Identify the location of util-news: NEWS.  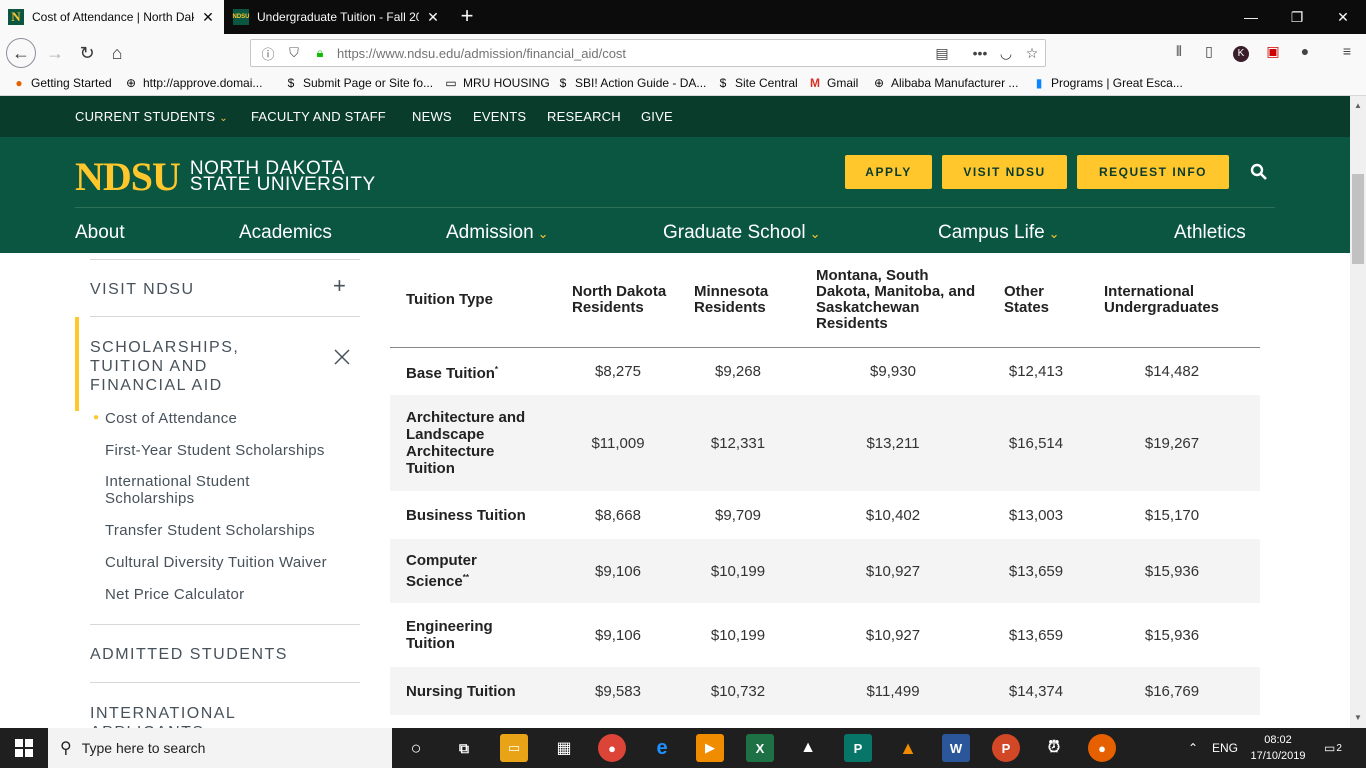
(432, 116).